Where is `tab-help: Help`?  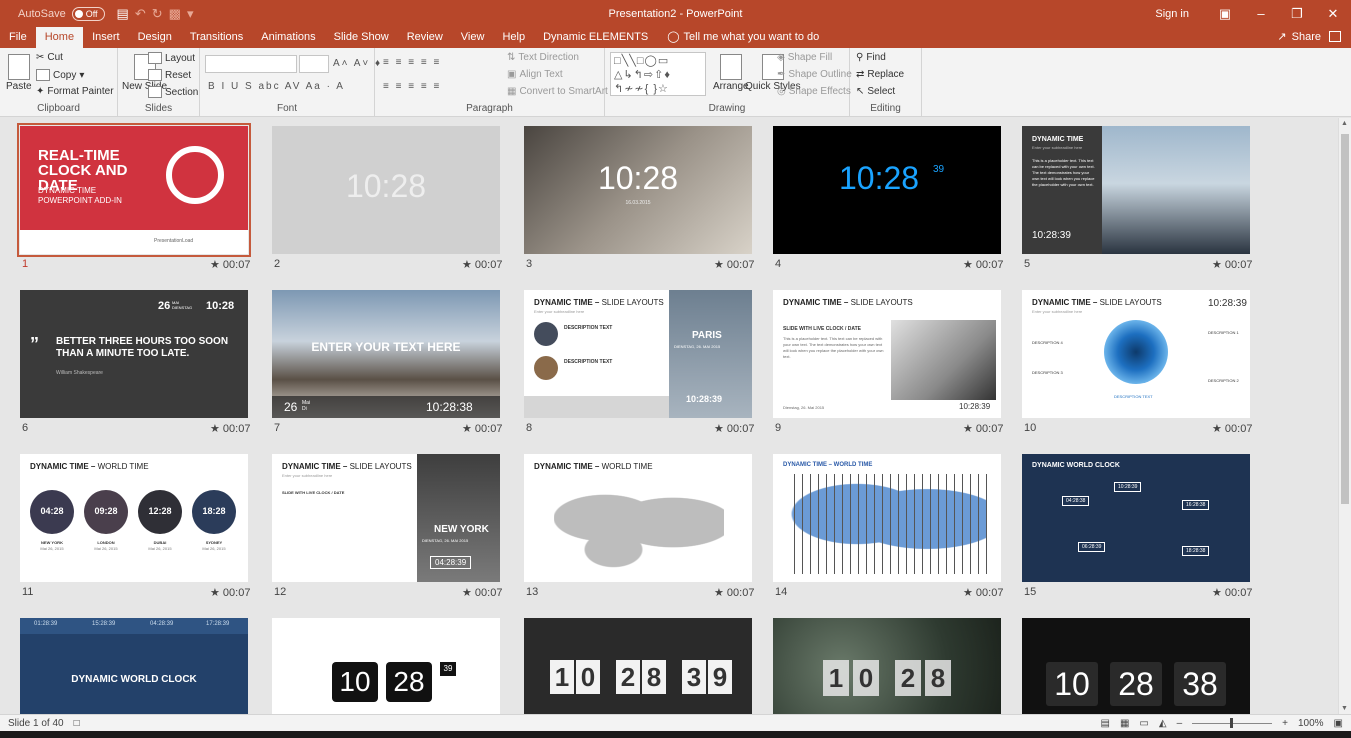
tab-help: Help is located at coordinates (513, 37).